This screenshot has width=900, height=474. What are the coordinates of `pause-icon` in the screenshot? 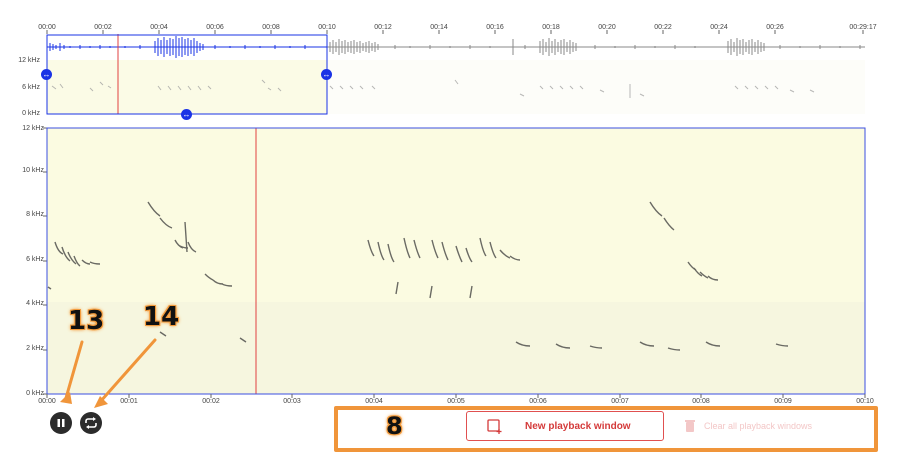 It's located at (61, 423).